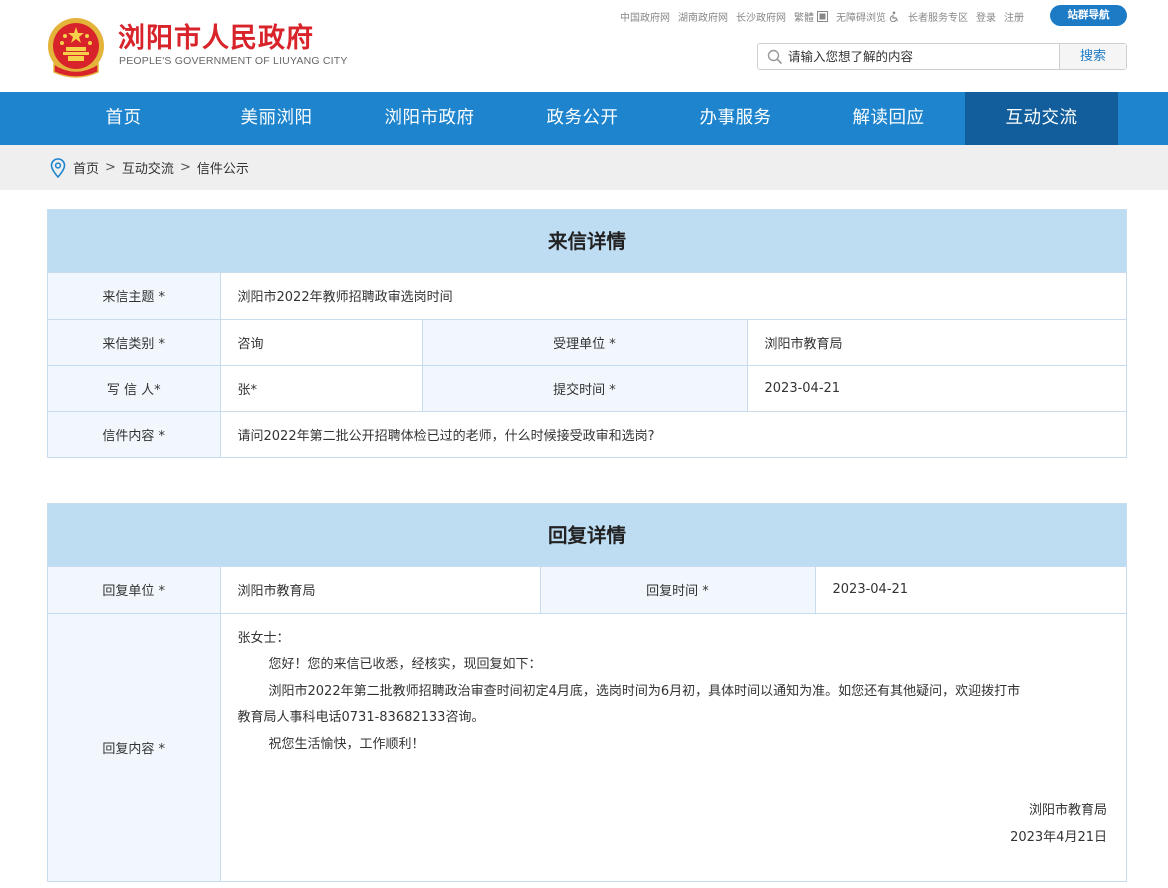  Describe the element at coordinates (346, 744) in the screenshot. I see `reply-line: 祝您生活愉快，工作顺利！` at that location.